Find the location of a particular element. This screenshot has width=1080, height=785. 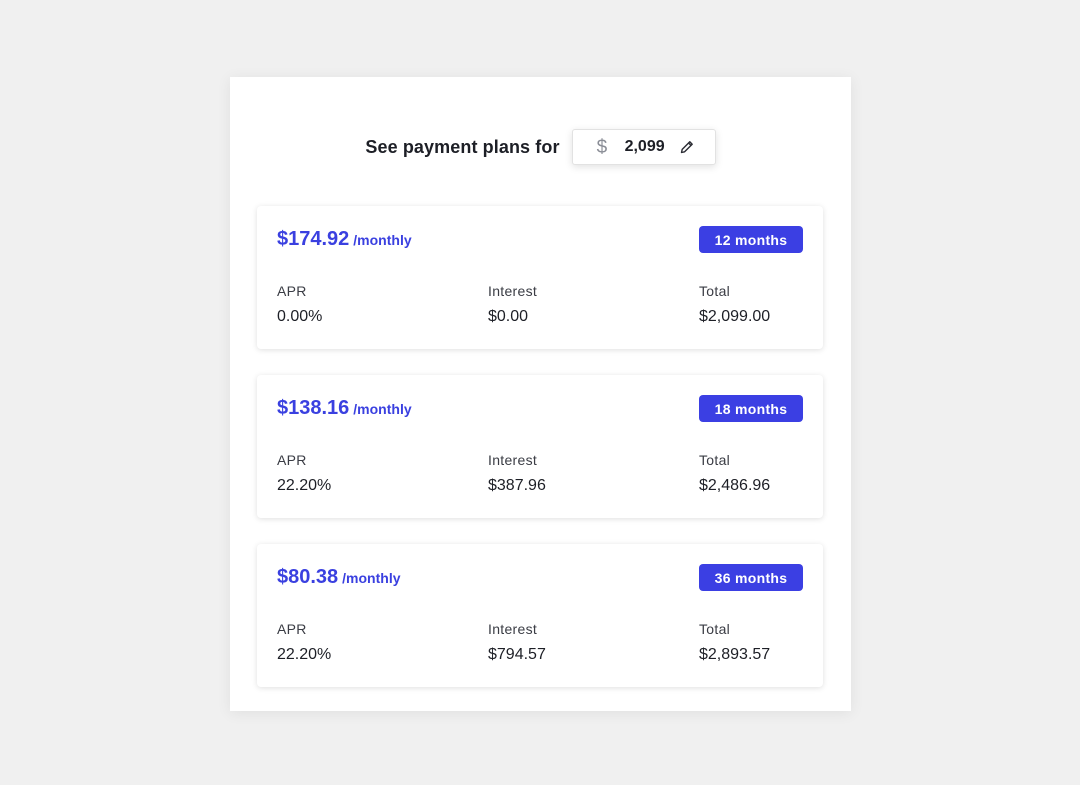

monthly-payment: $80.38 /monthly is located at coordinates (339, 577).